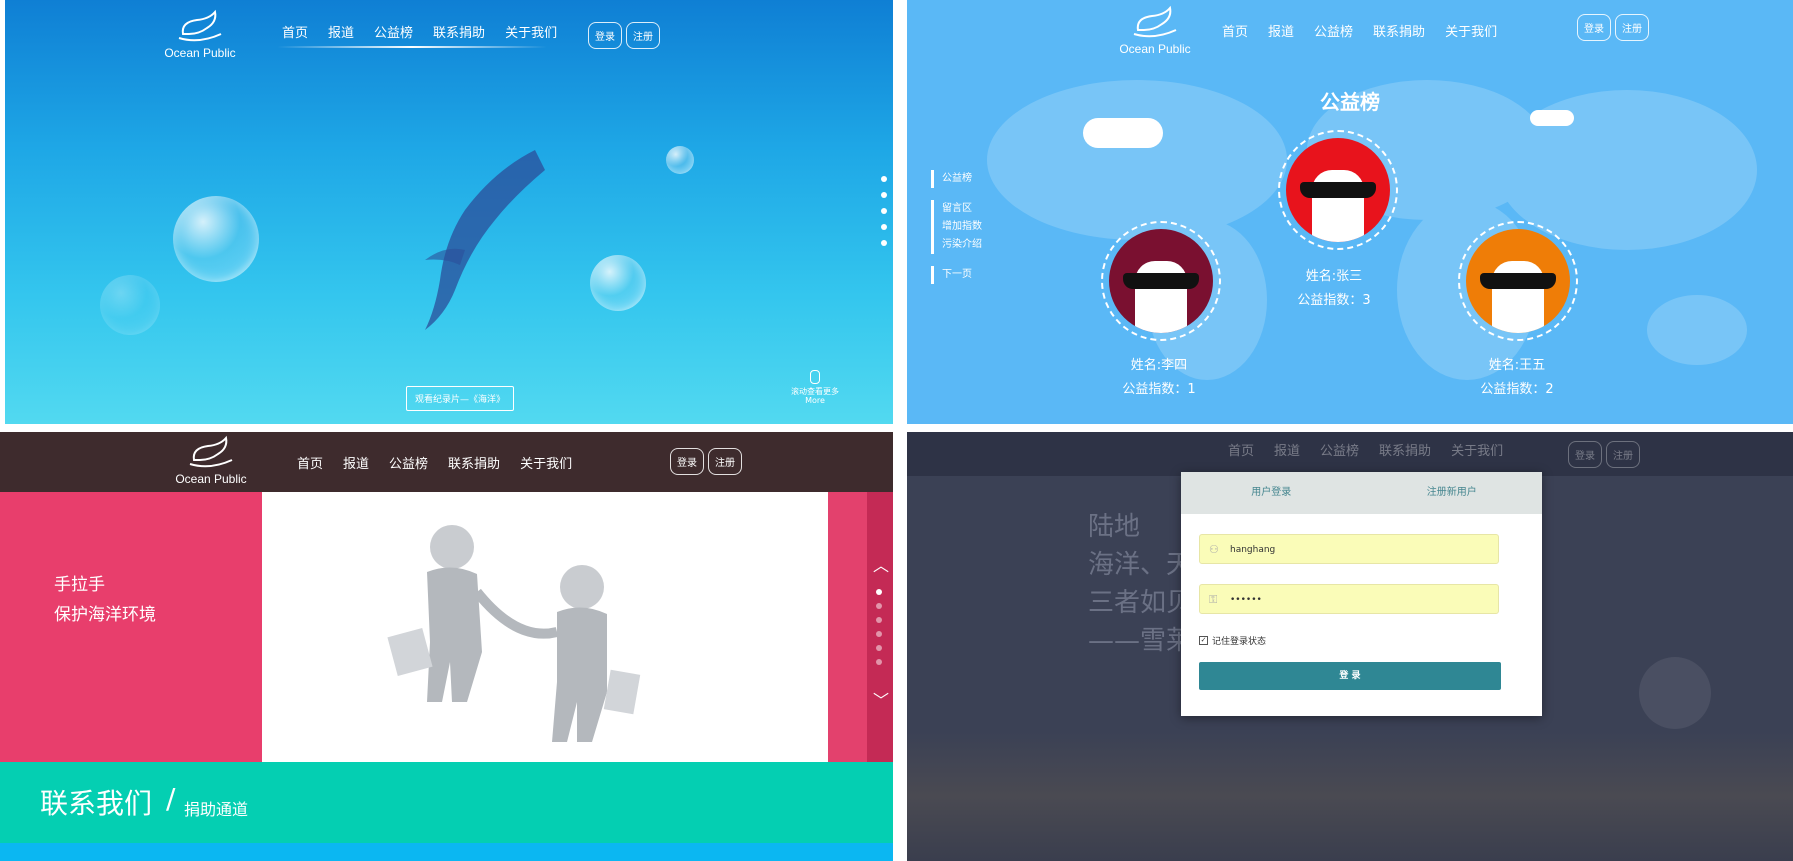 Image resolution: width=1793 pixels, height=861 pixels. Describe the element at coordinates (1271, 493) in the screenshot. I see `tab-login: 用户登录` at that location.